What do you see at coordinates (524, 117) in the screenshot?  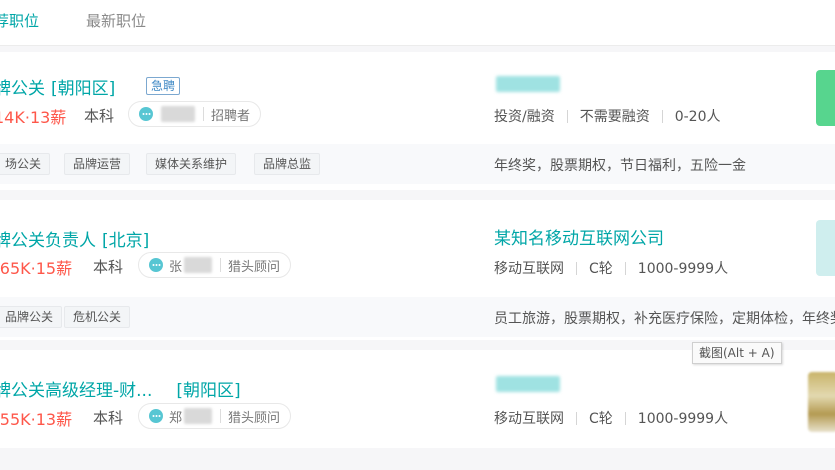 I see `company-industry: 投资/融资` at bounding box center [524, 117].